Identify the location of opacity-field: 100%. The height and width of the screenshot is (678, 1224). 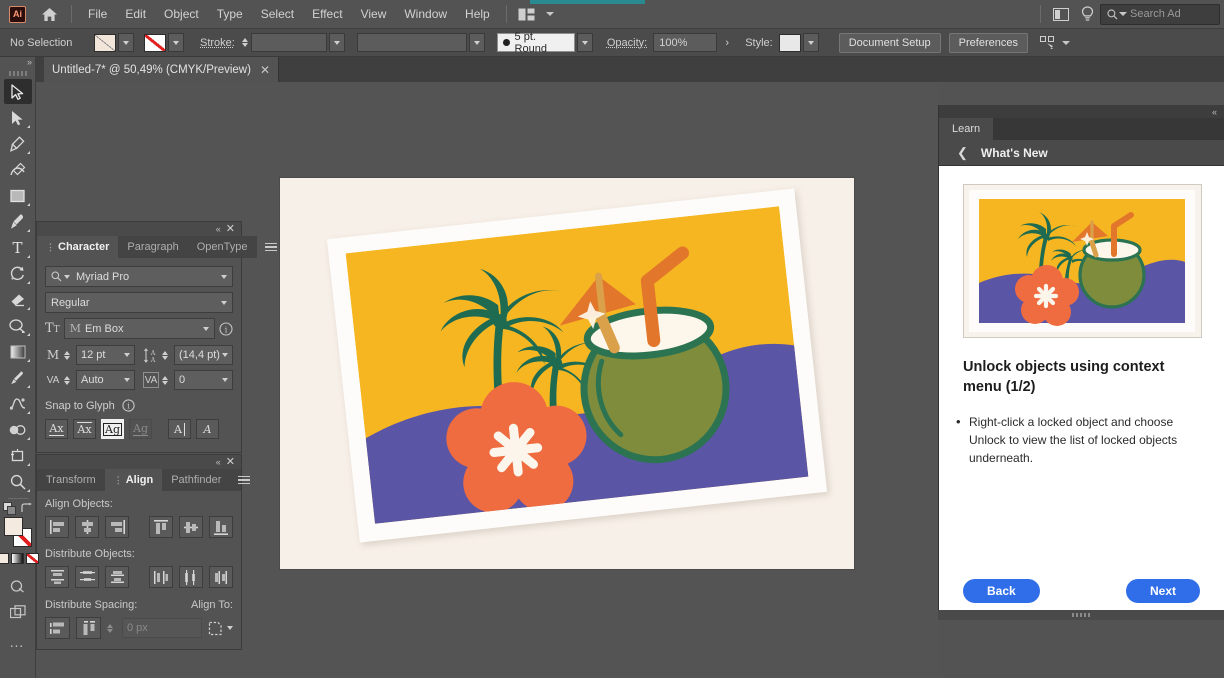
(685, 42).